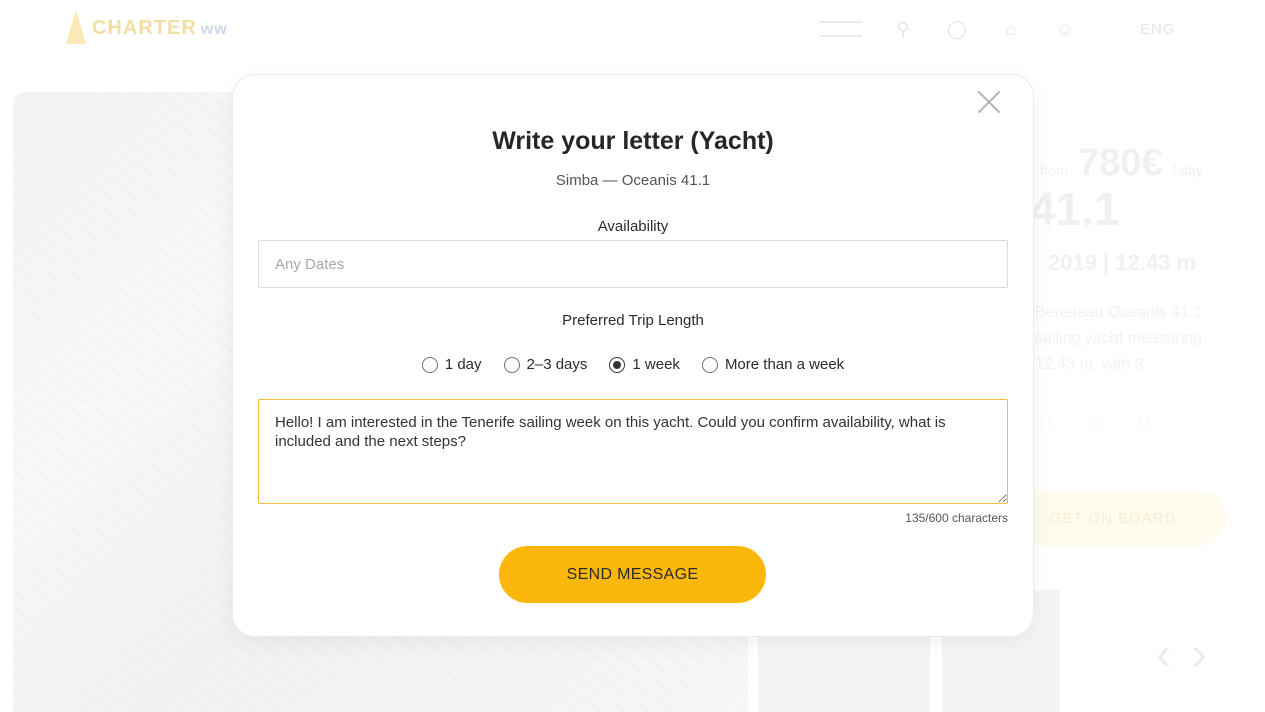  What do you see at coordinates (989, 102) in the screenshot?
I see `close-icon` at bounding box center [989, 102].